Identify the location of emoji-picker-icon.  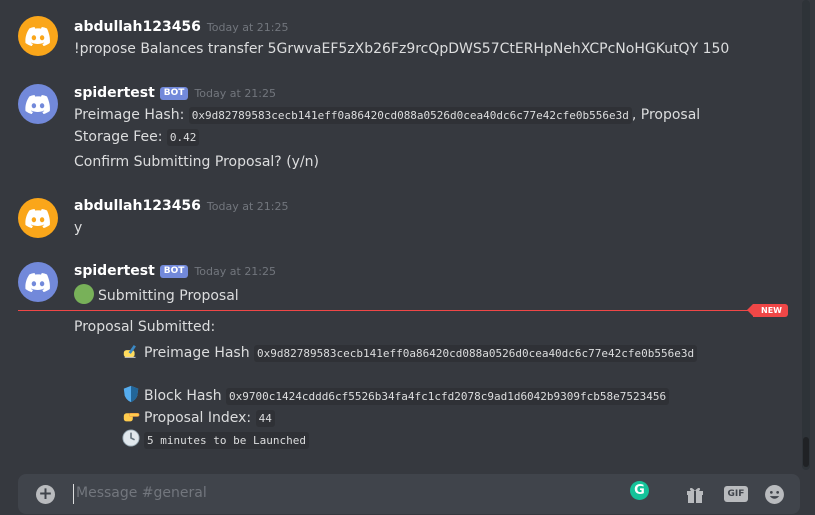
(774, 494).